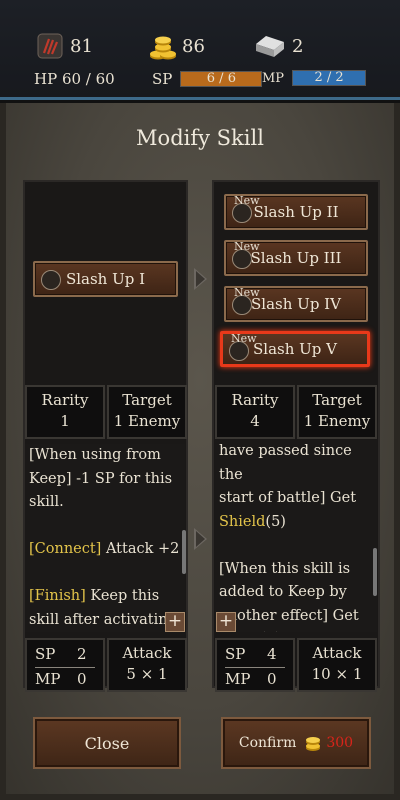  I want to click on claw-resource: 81, so click(64, 46).